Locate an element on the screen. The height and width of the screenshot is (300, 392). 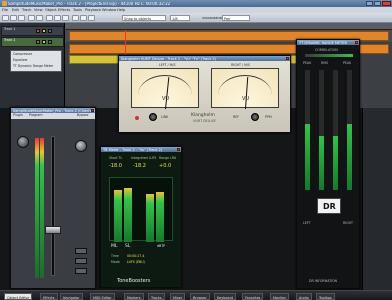
zoom-select: 1/8 is located at coordinates (180, 18).